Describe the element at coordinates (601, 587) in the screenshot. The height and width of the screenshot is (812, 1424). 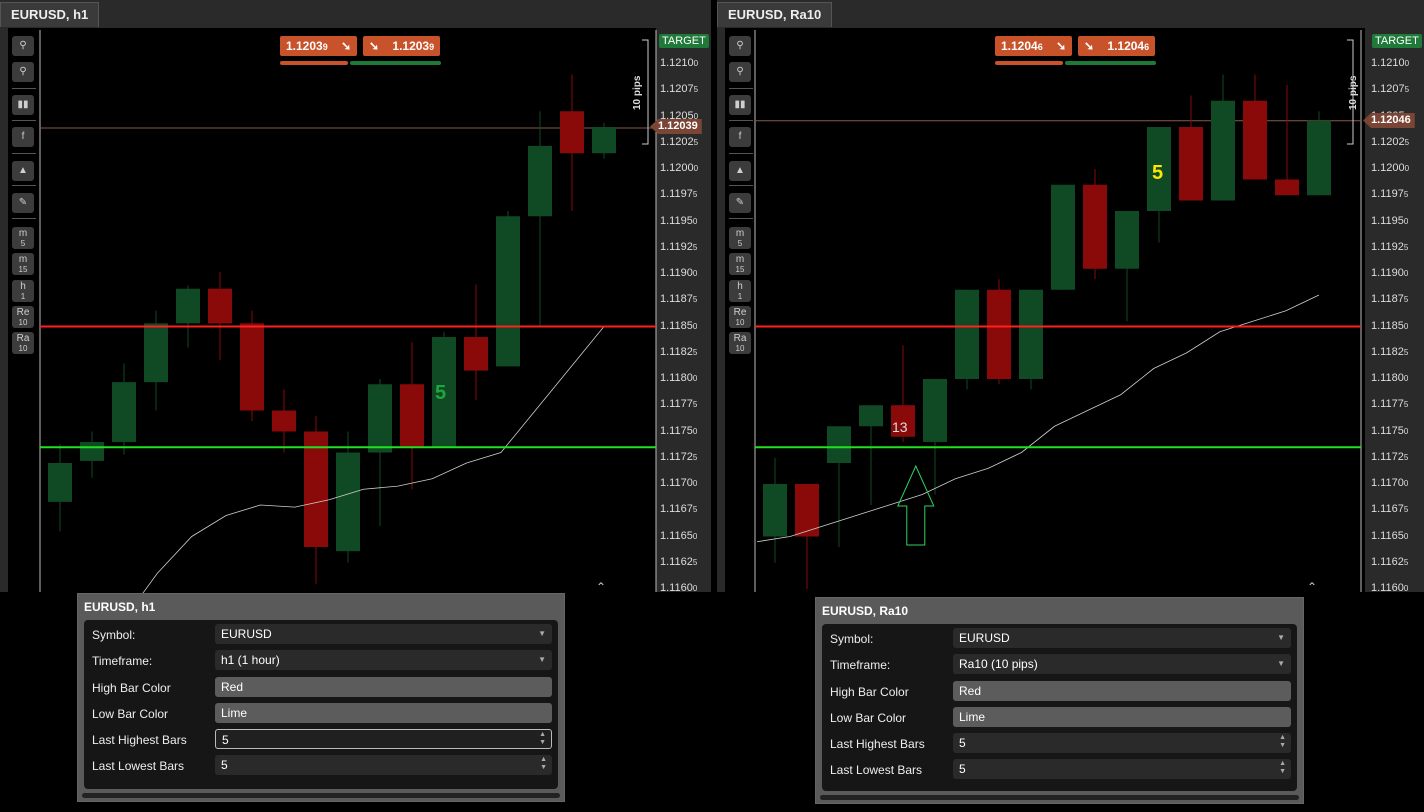
I see `collapse-icon-left: ⌃` at that location.